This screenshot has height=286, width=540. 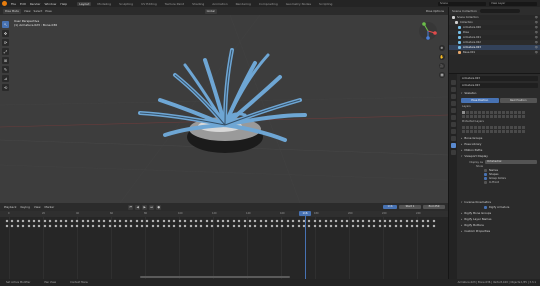 What do you see at coordinates (38, 11) in the screenshot?
I see `select-menu: Select` at bounding box center [38, 11].